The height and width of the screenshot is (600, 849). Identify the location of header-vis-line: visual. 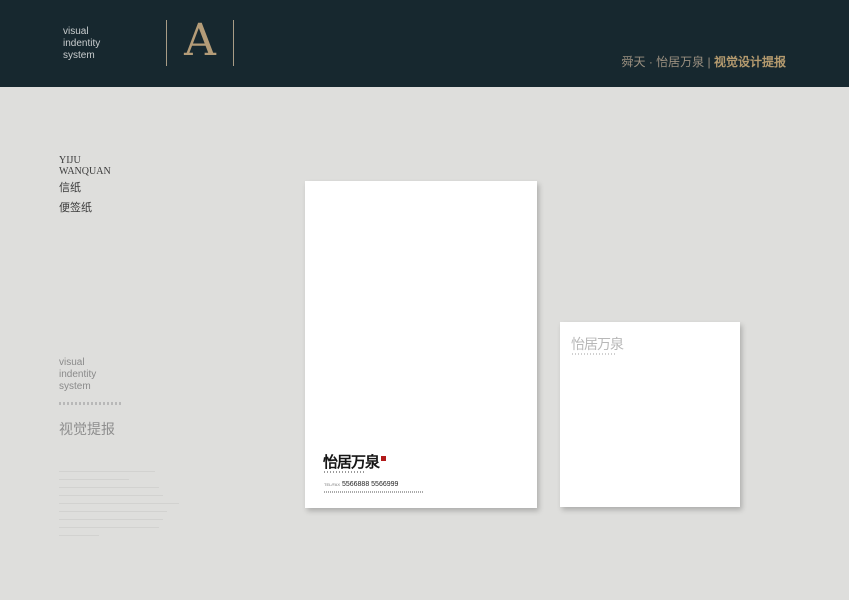
(76, 31).